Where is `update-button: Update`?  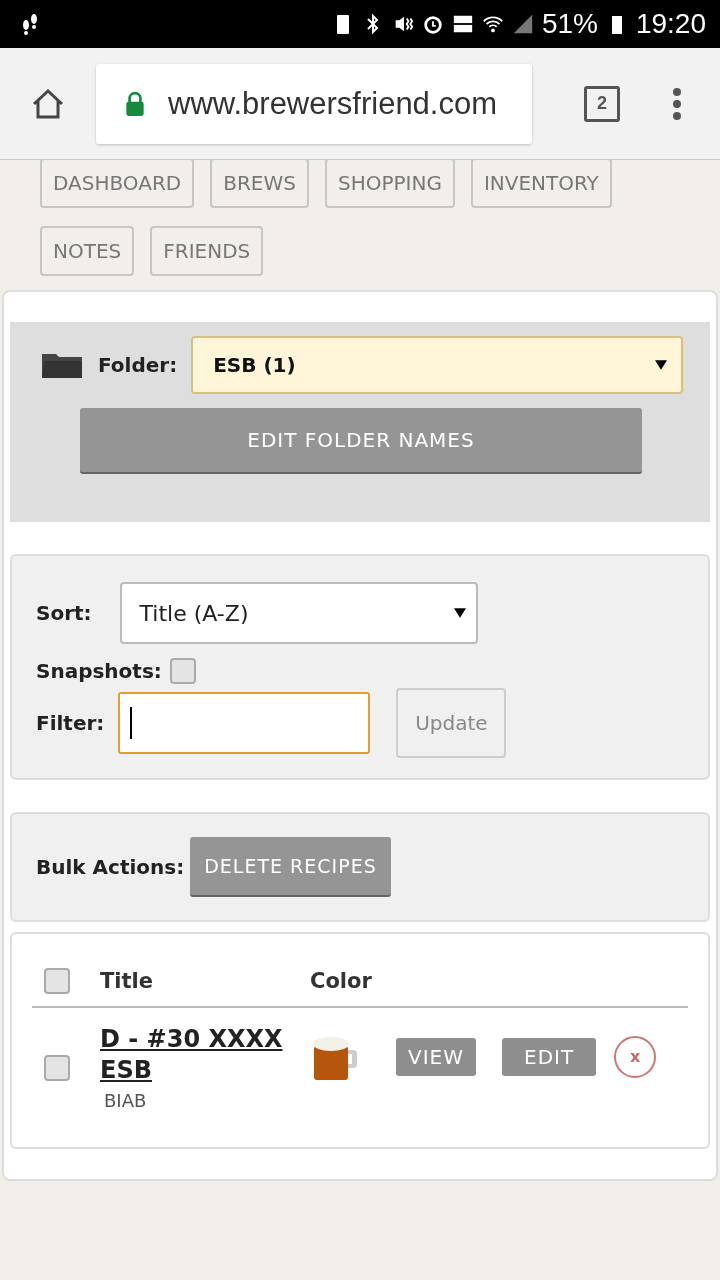 update-button: Update is located at coordinates (451, 723).